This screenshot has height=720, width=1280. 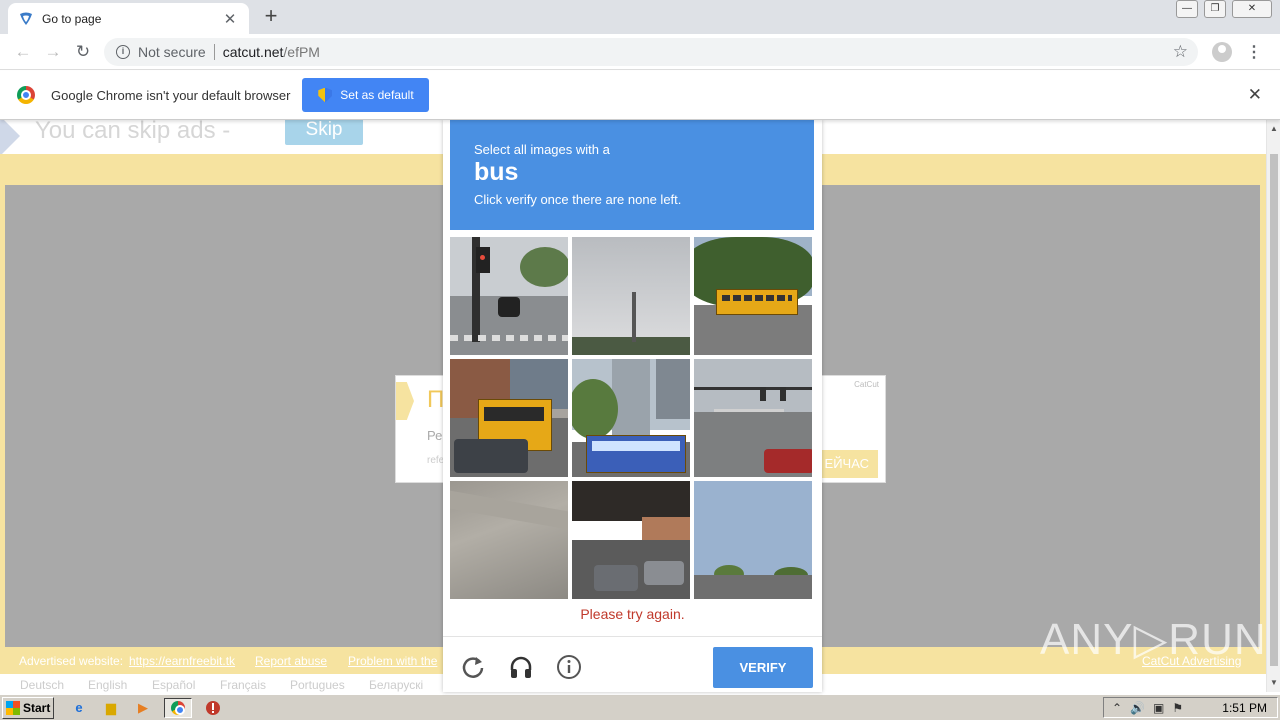 I want to click on browser-toolbar: ← → ↻ i Not secure catcut.net /efPM ☆ ⋮, so click(x=640, y=52).